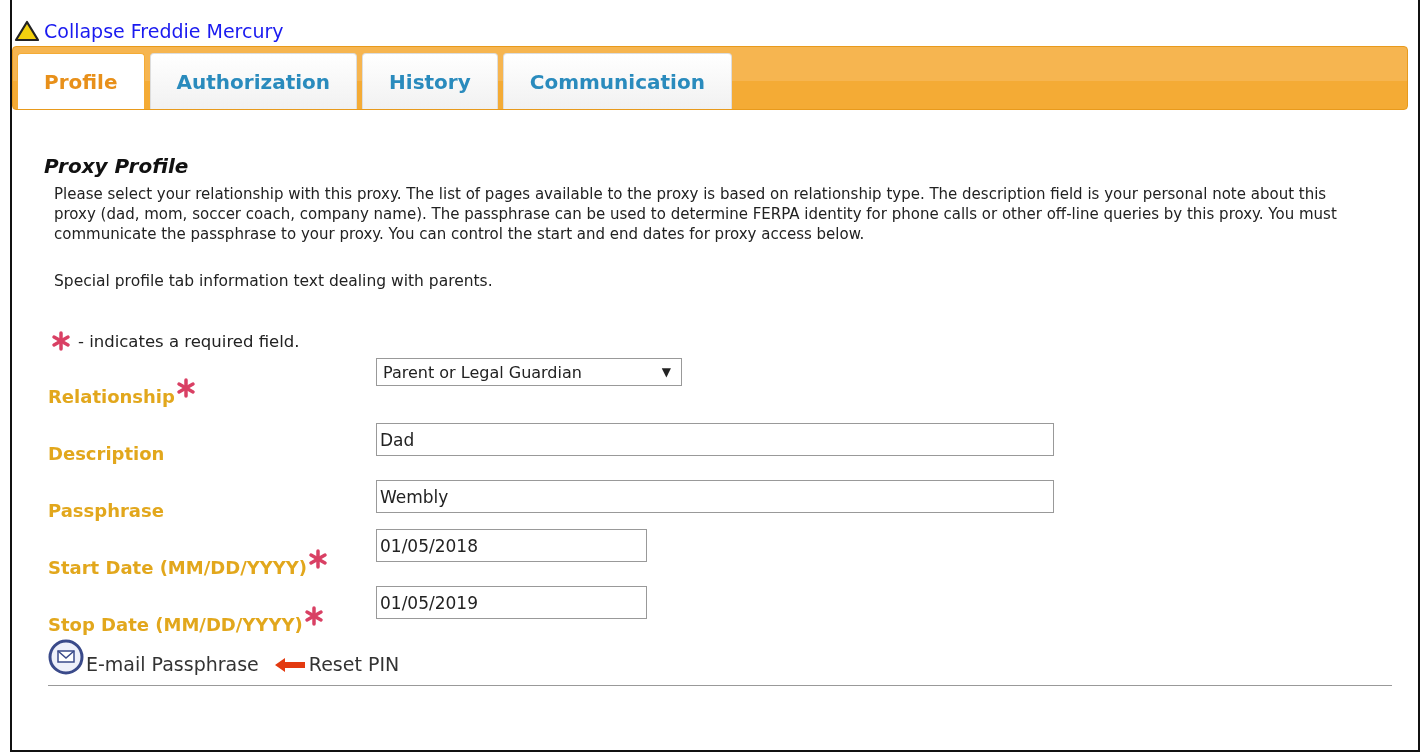 Image resolution: width=1426 pixels, height=755 pixels. I want to click on relationship-select: Parent or Legal Guardian ▼, so click(529, 372).